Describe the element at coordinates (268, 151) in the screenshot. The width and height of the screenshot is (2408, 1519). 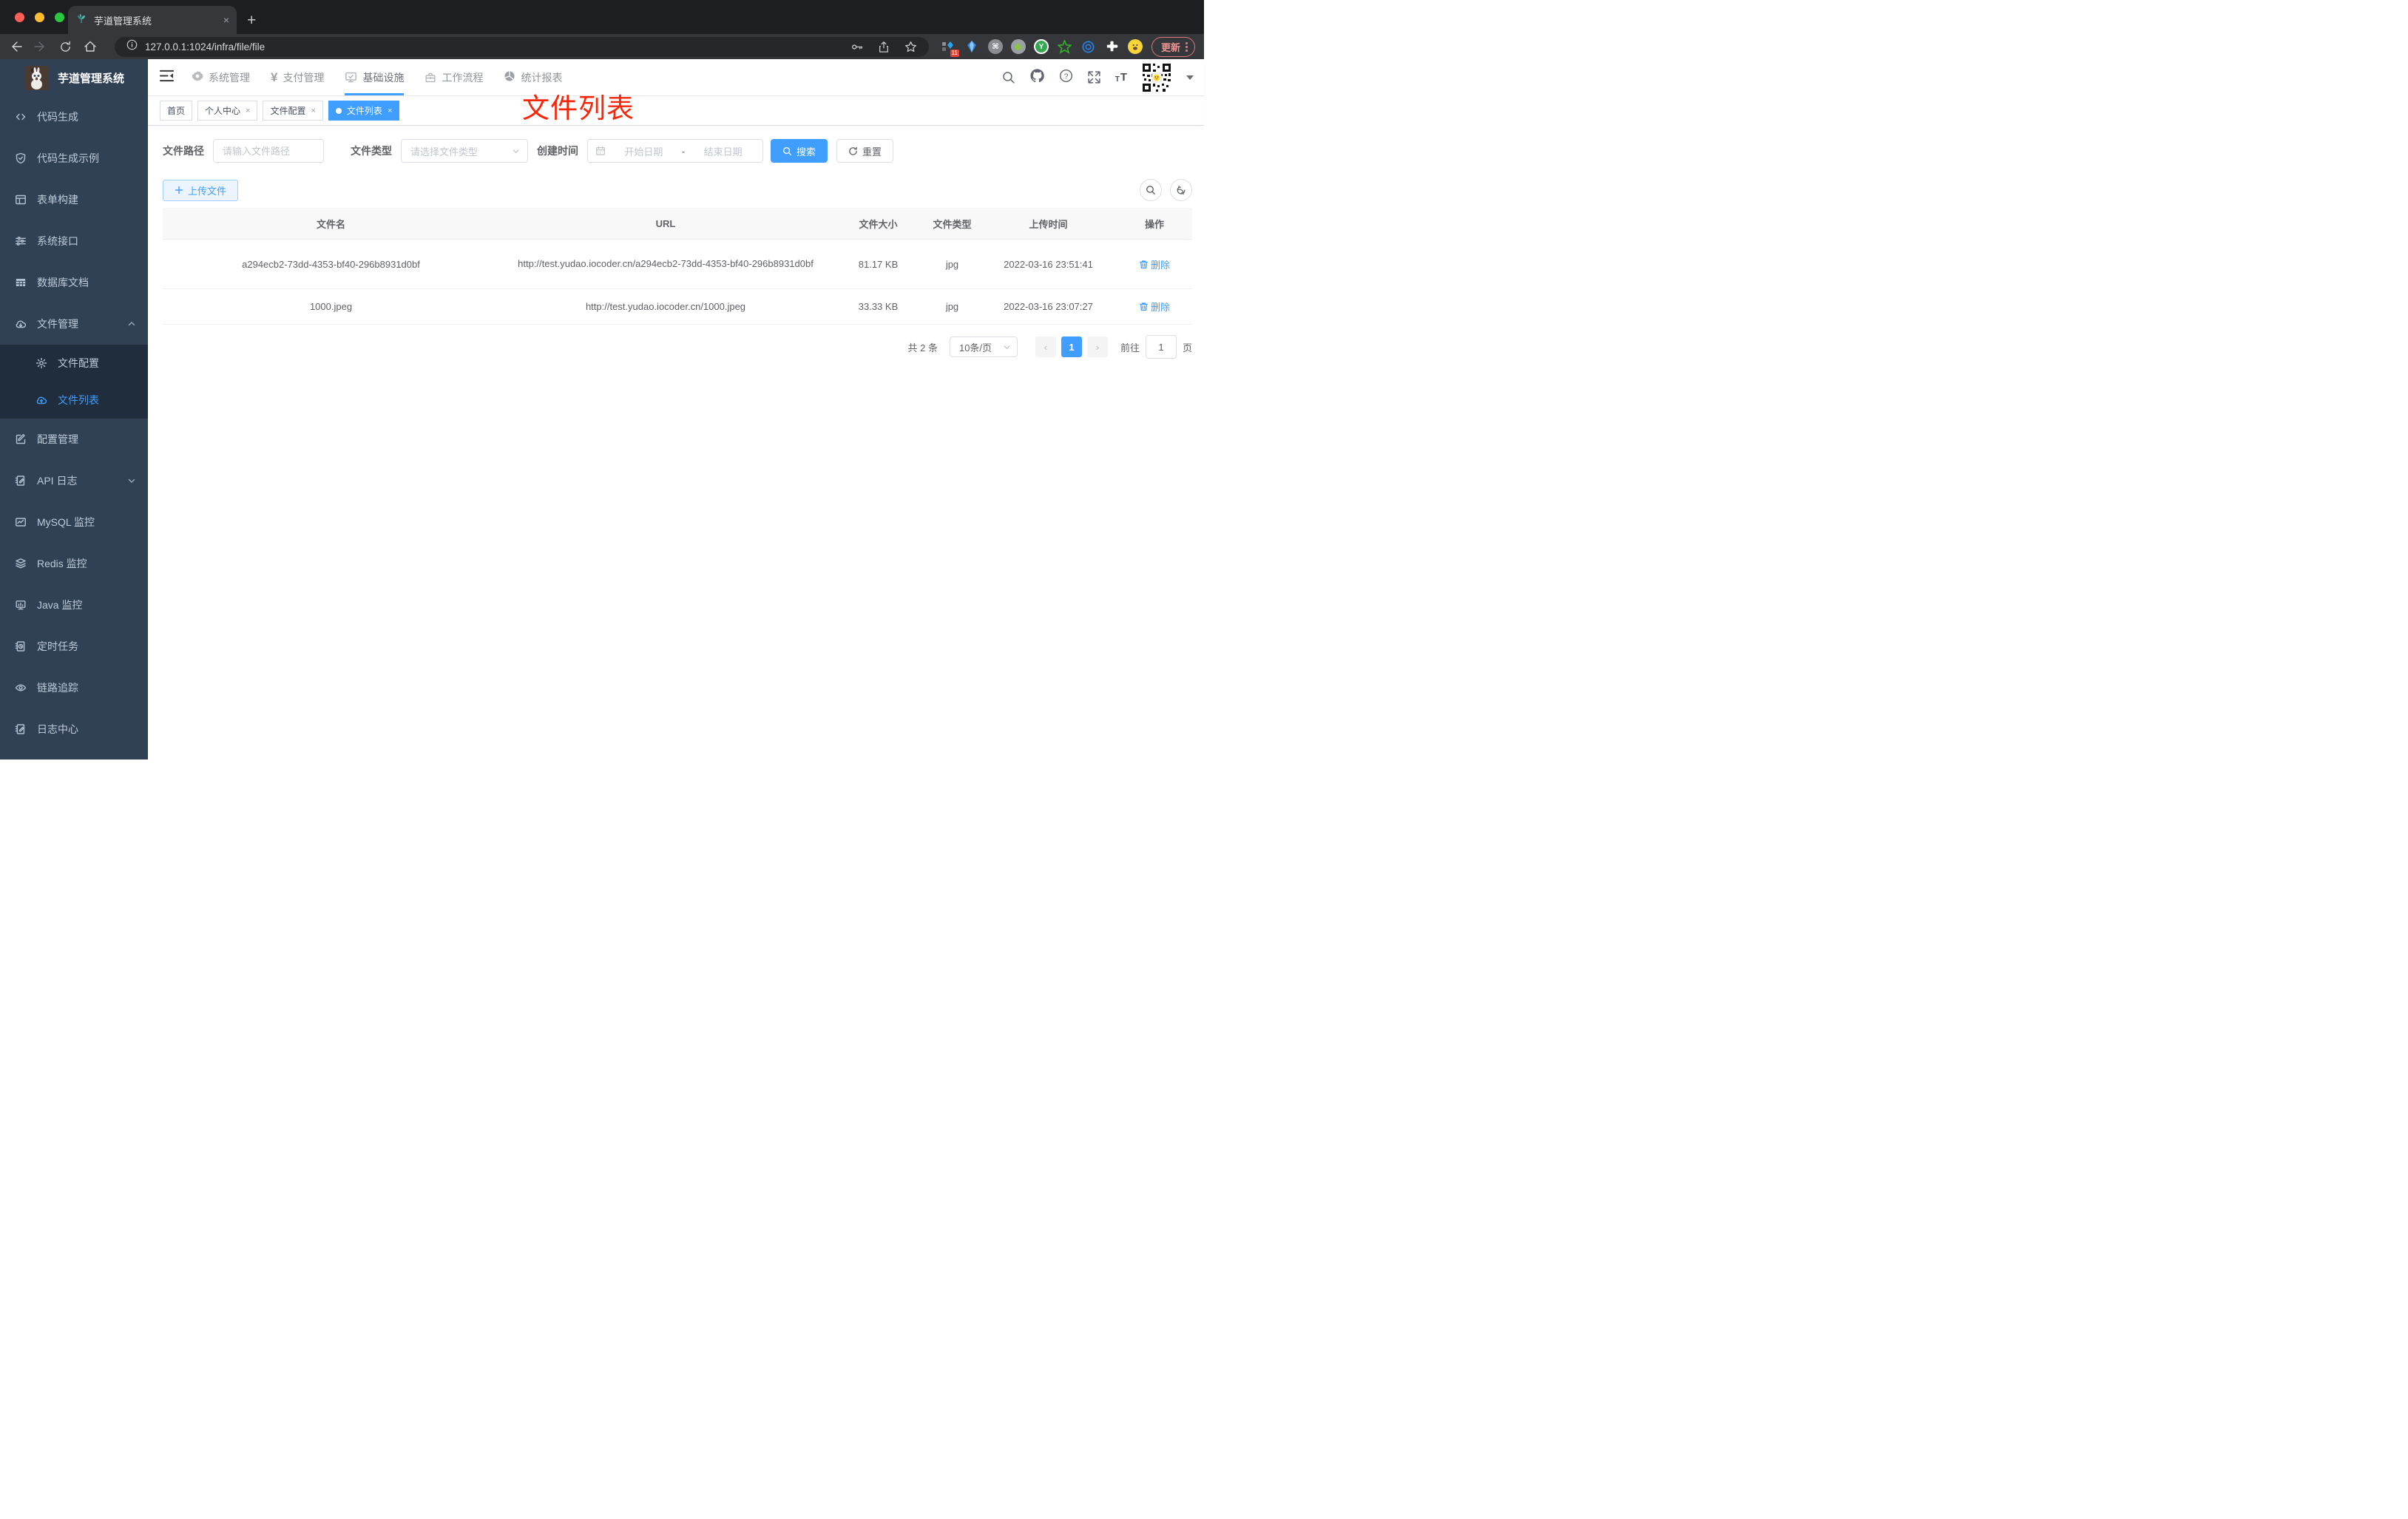
I see `file-path-input` at that location.